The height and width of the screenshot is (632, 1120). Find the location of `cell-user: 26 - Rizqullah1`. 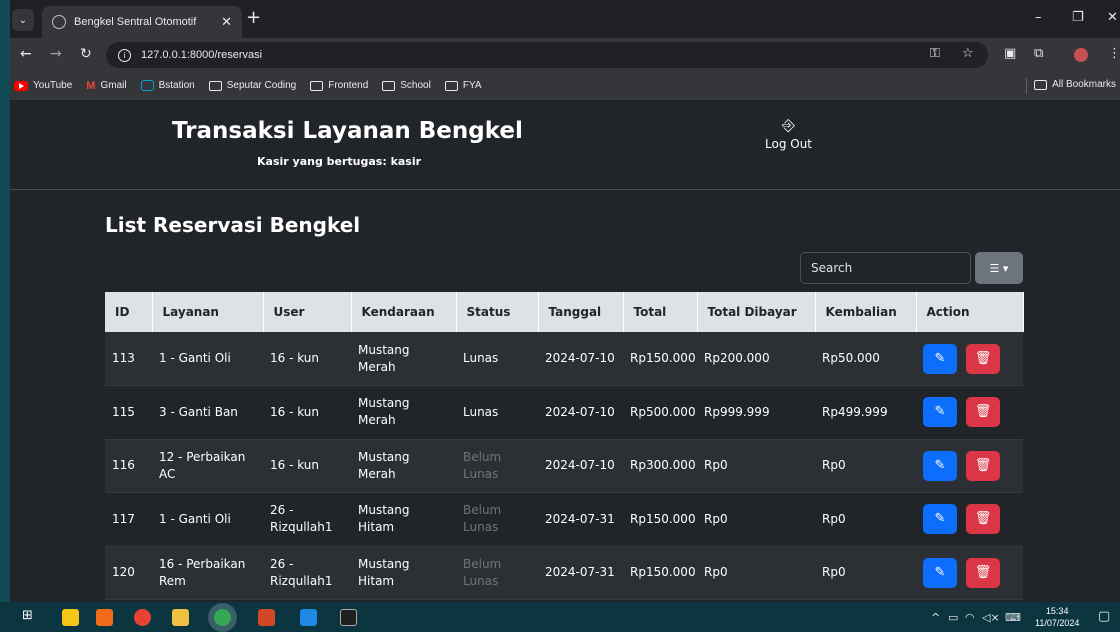

cell-user: 26 - Rizqullah1 is located at coordinates (307, 519).